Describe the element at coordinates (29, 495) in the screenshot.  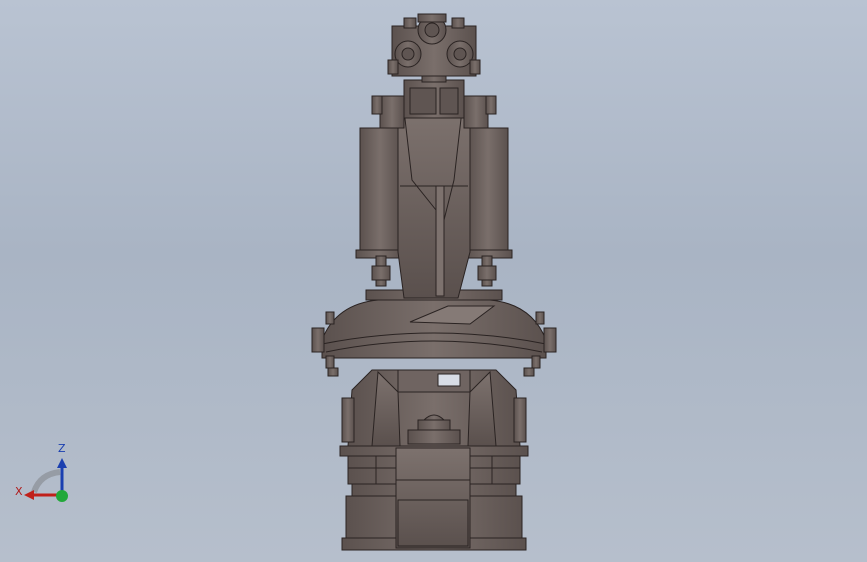
I see `x-axis-arrow` at that location.